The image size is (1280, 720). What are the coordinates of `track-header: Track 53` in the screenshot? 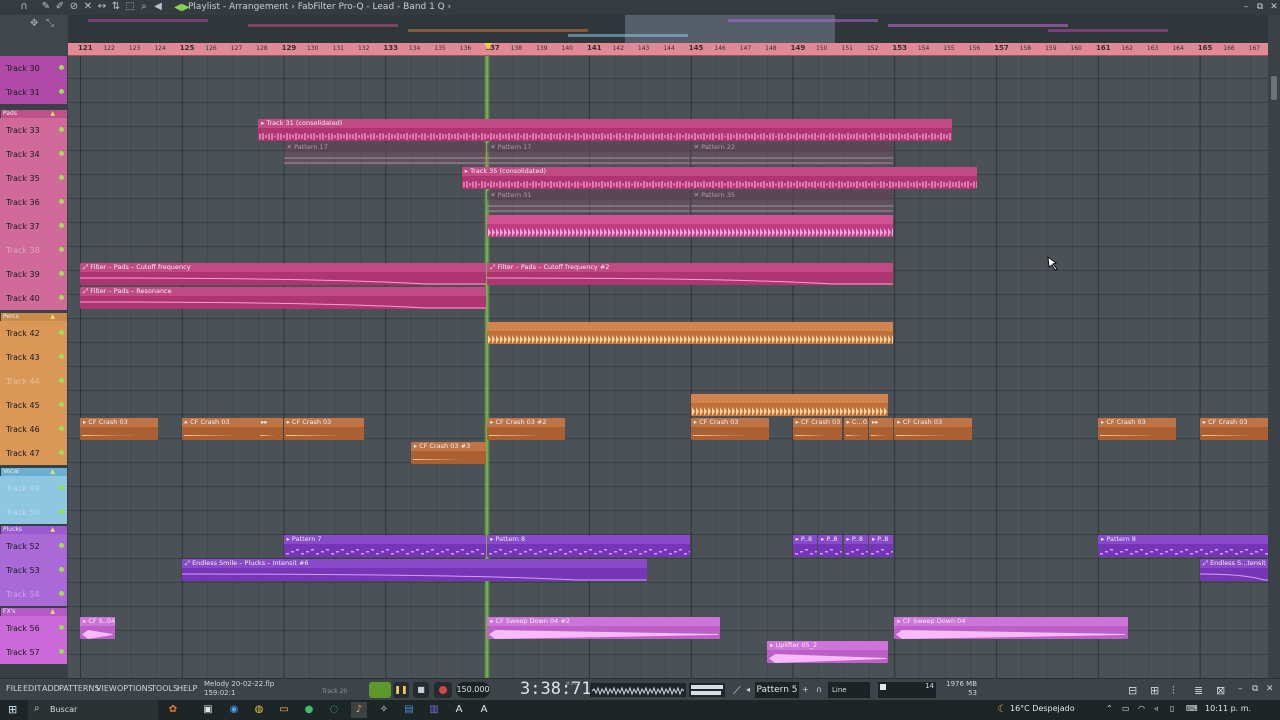 It's located at (33, 570).